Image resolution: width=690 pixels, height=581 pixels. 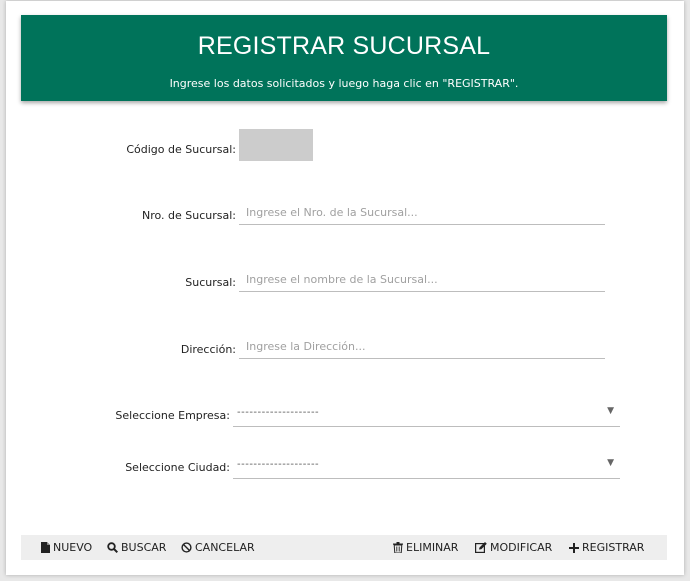 I want to click on nro-input, so click(x=422, y=213).